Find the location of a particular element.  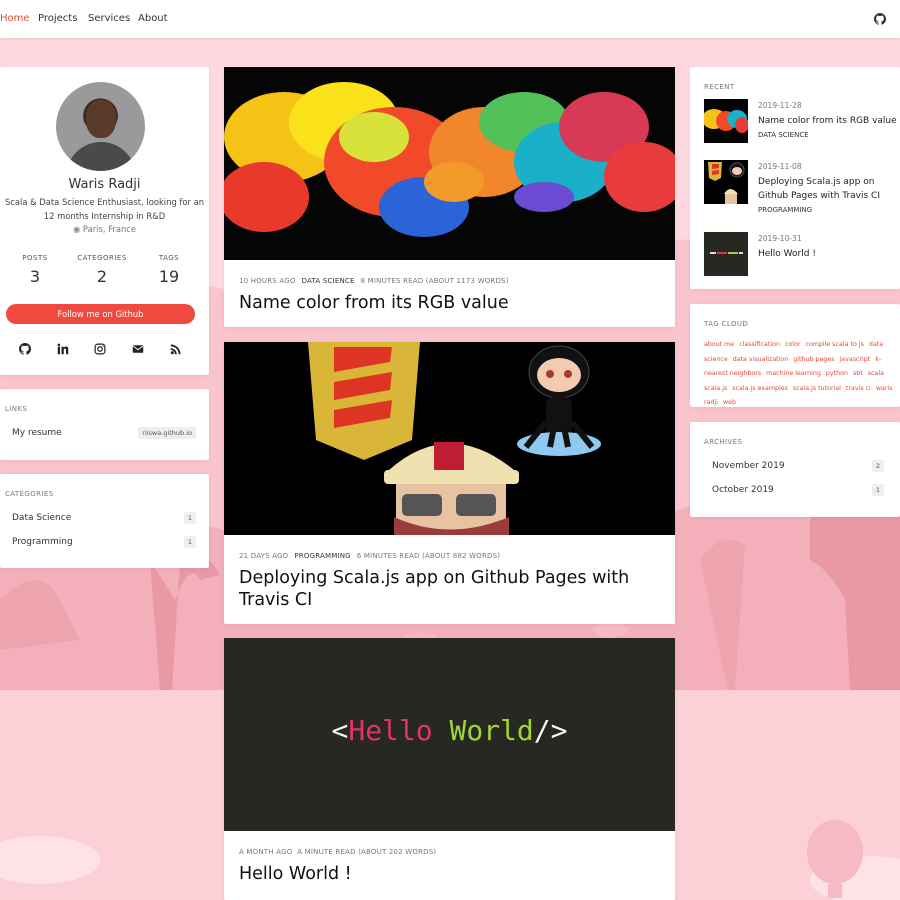

tag-link: about me is located at coordinates (719, 344).